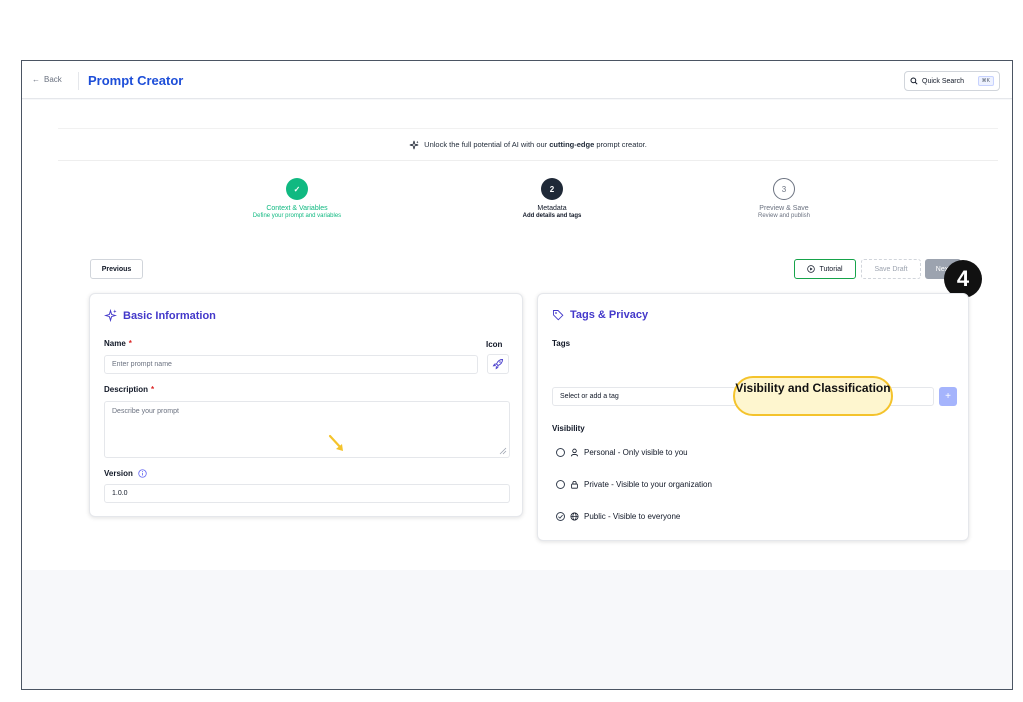  Describe the element at coordinates (307, 493) in the screenshot. I see `version-input: 1.0.0` at that location.